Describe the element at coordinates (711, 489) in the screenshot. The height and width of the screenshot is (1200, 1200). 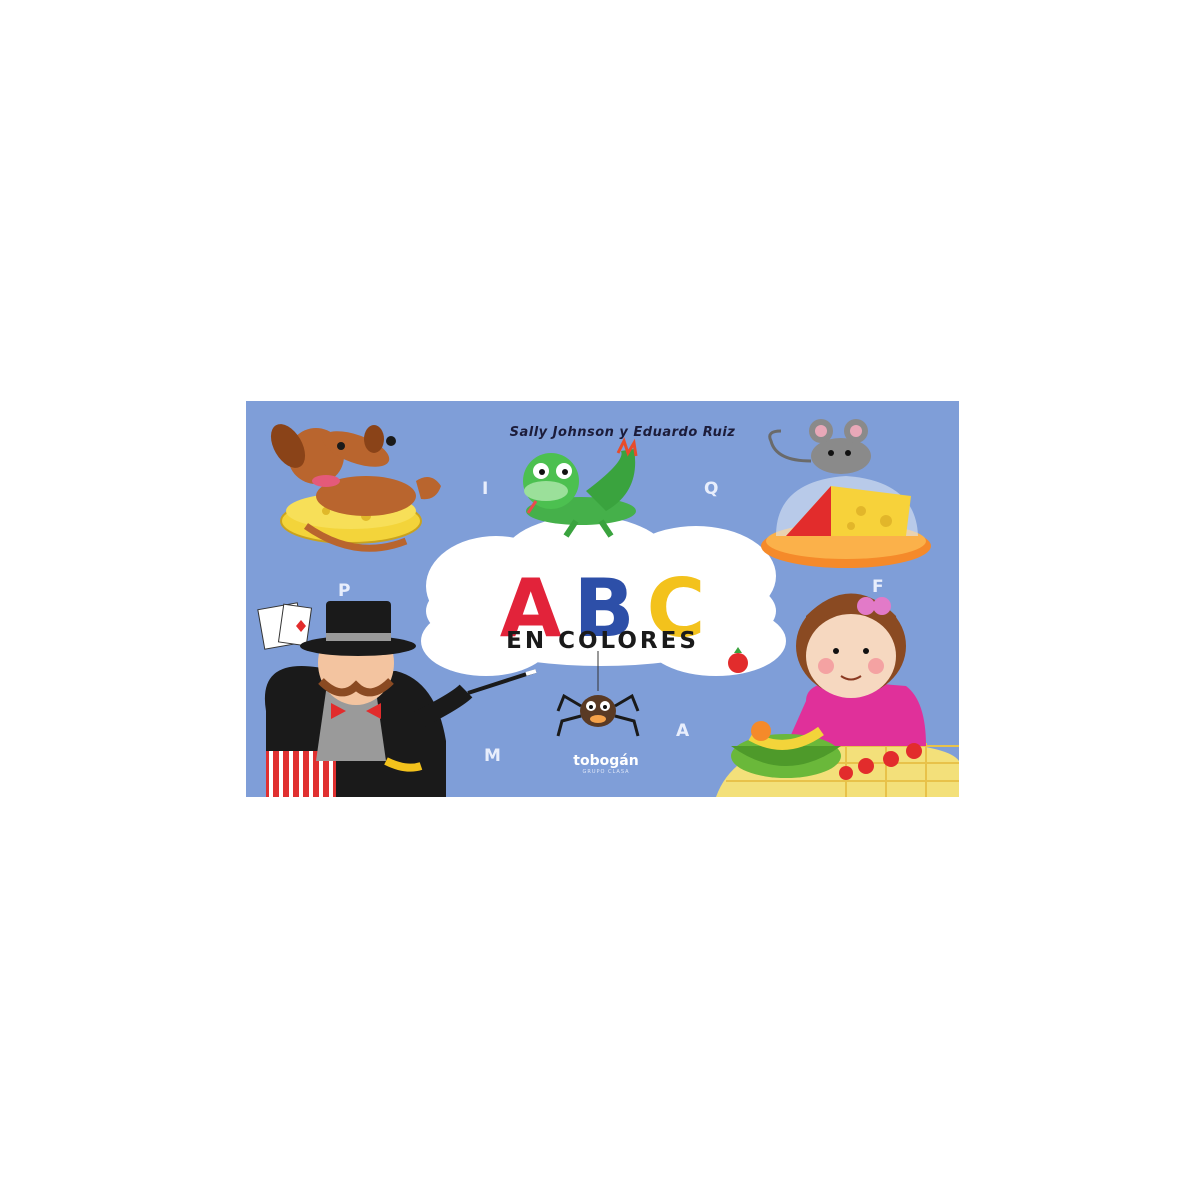
I see `scattered-letter: Q` at that location.